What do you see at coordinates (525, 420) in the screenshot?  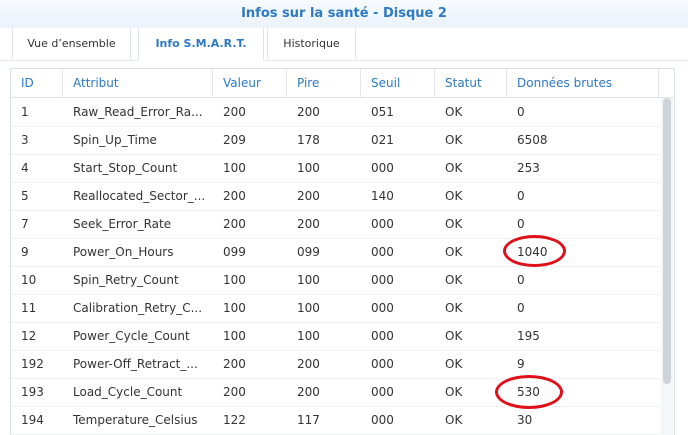 I see `cell-raw-data: 30` at bounding box center [525, 420].